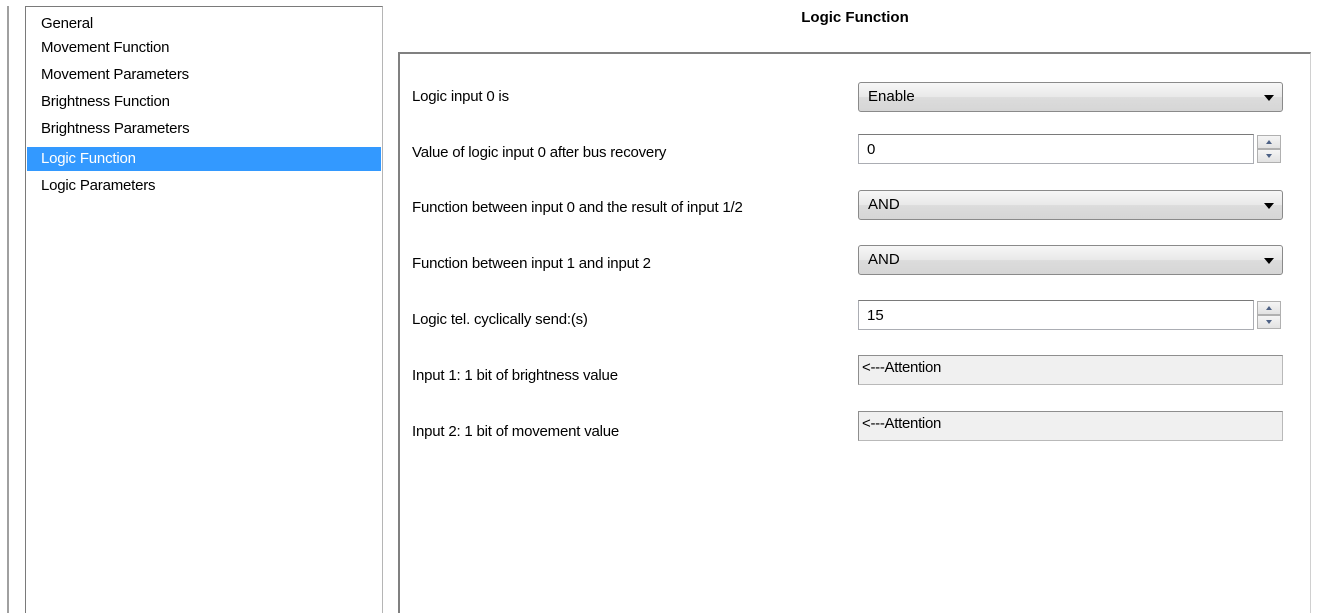 Image resolution: width=1324 pixels, height=613 pixels. What do you see at coordinates (102, 102) in the screenshot?
I see `nav-item-brightness-function: Brightness Function` at bounding box center [102, 102].